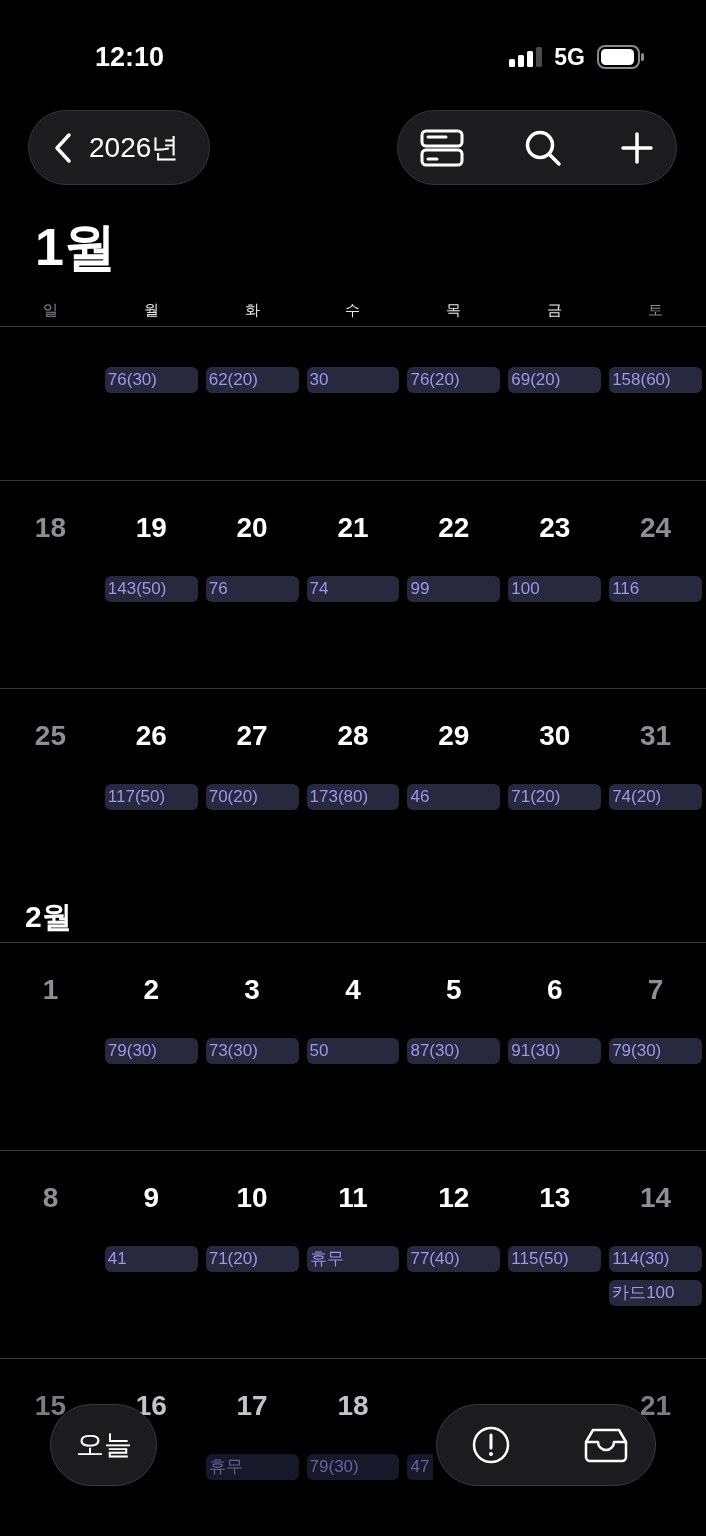 The height and width of the screenshot is (1536, 706). Describe the element at coordinates (454, 990) in the screenshot. I see `day-number: 5` at that location.